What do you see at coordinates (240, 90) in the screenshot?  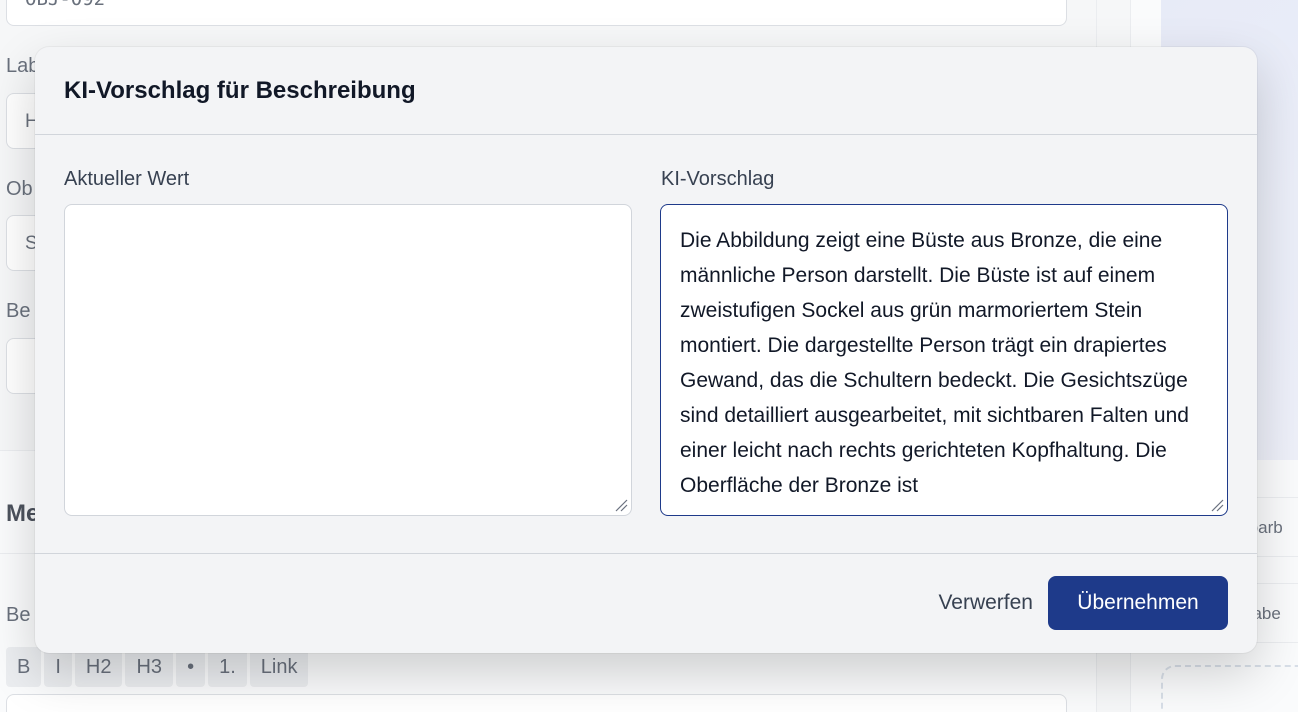 I see `dialog-title: KI-Vorschlag für Beschreibung` at bounding box center [240, 90].